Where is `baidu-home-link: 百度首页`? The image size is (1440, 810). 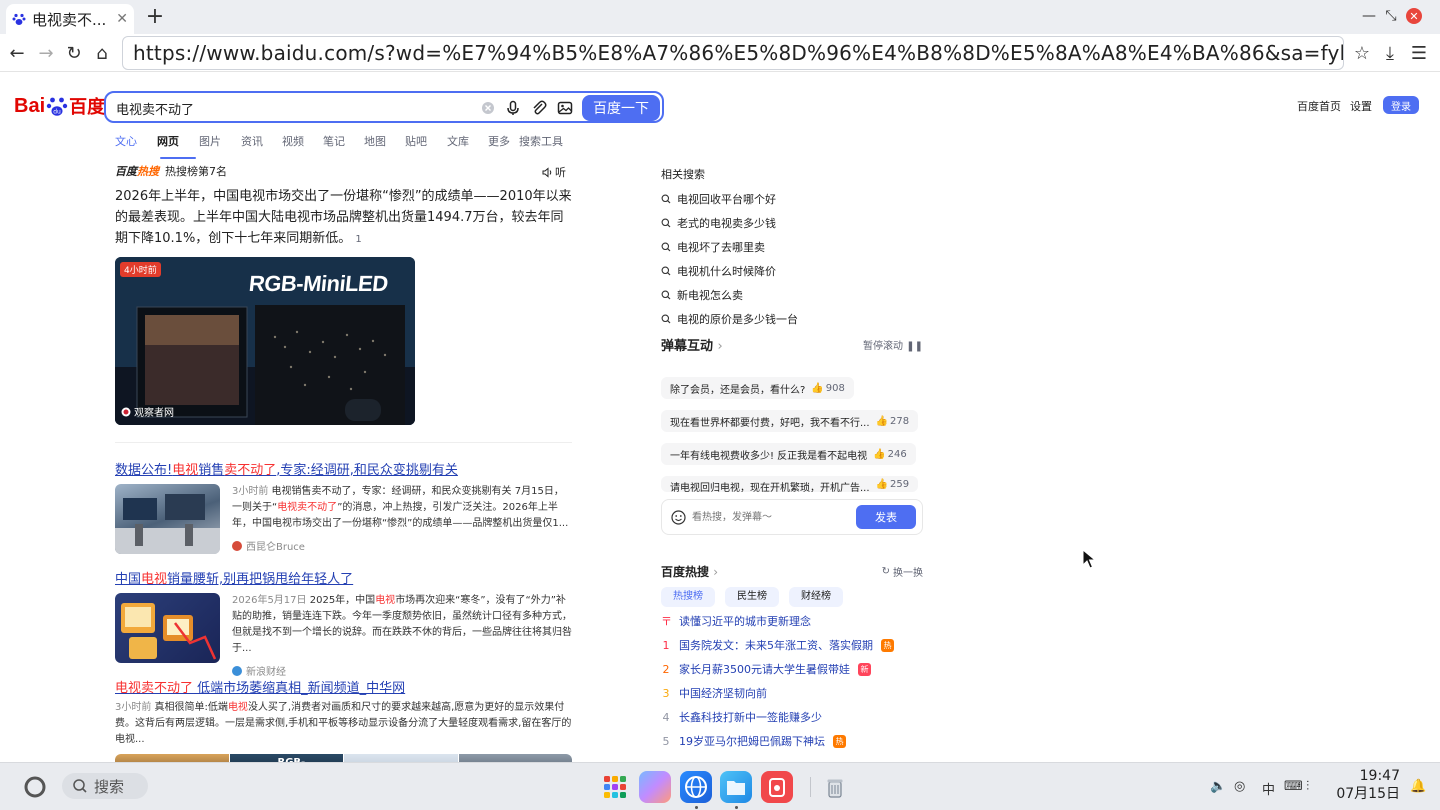
baidu-home-link: 百度首页 is located at coordinates (1319, 106).